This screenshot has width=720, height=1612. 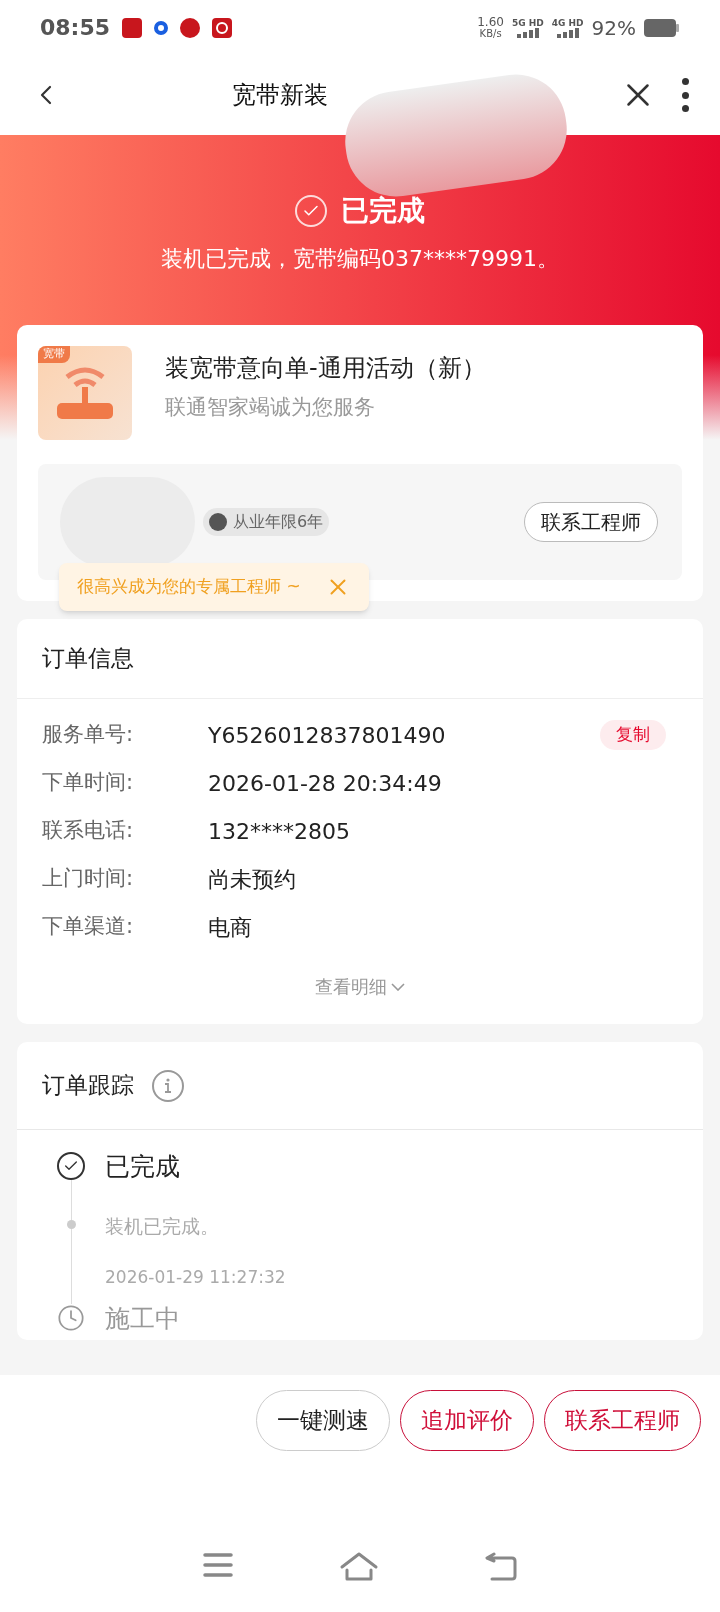 What do you see at coordinates (325, 783) in the screenshot?
I see `field-value: 2026-01-28 20:34:49` at bounding box center [325, 783].